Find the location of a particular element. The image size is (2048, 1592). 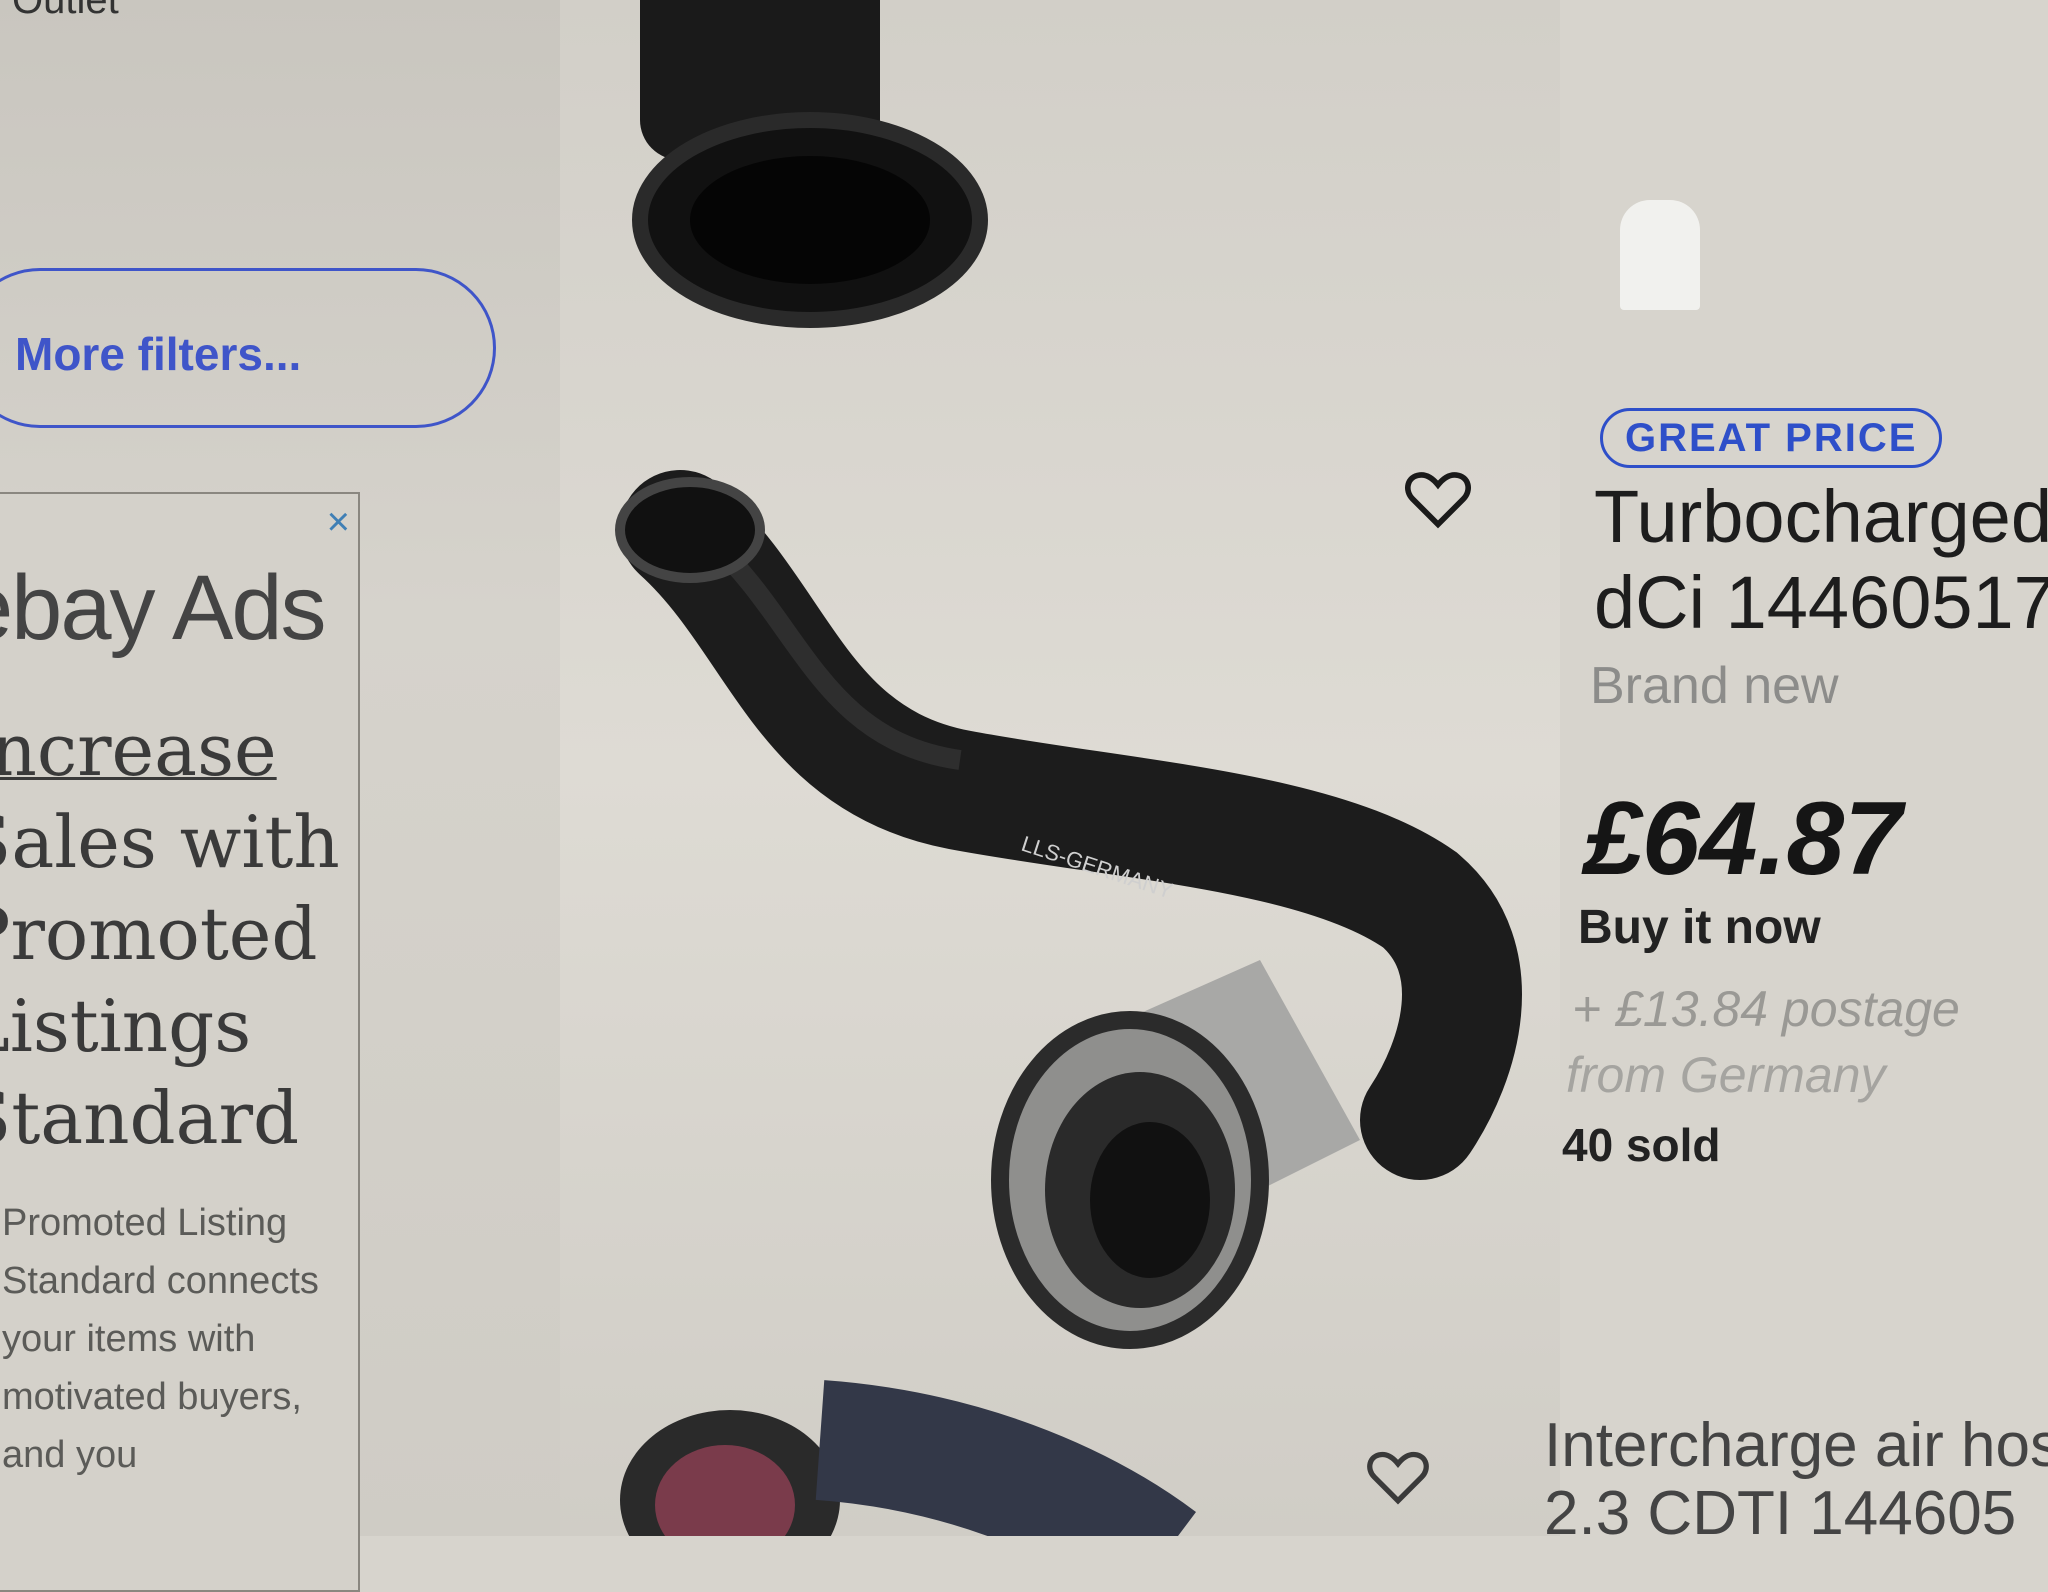

sold-count: 40 sold is located at coordinates (1641, 1145).